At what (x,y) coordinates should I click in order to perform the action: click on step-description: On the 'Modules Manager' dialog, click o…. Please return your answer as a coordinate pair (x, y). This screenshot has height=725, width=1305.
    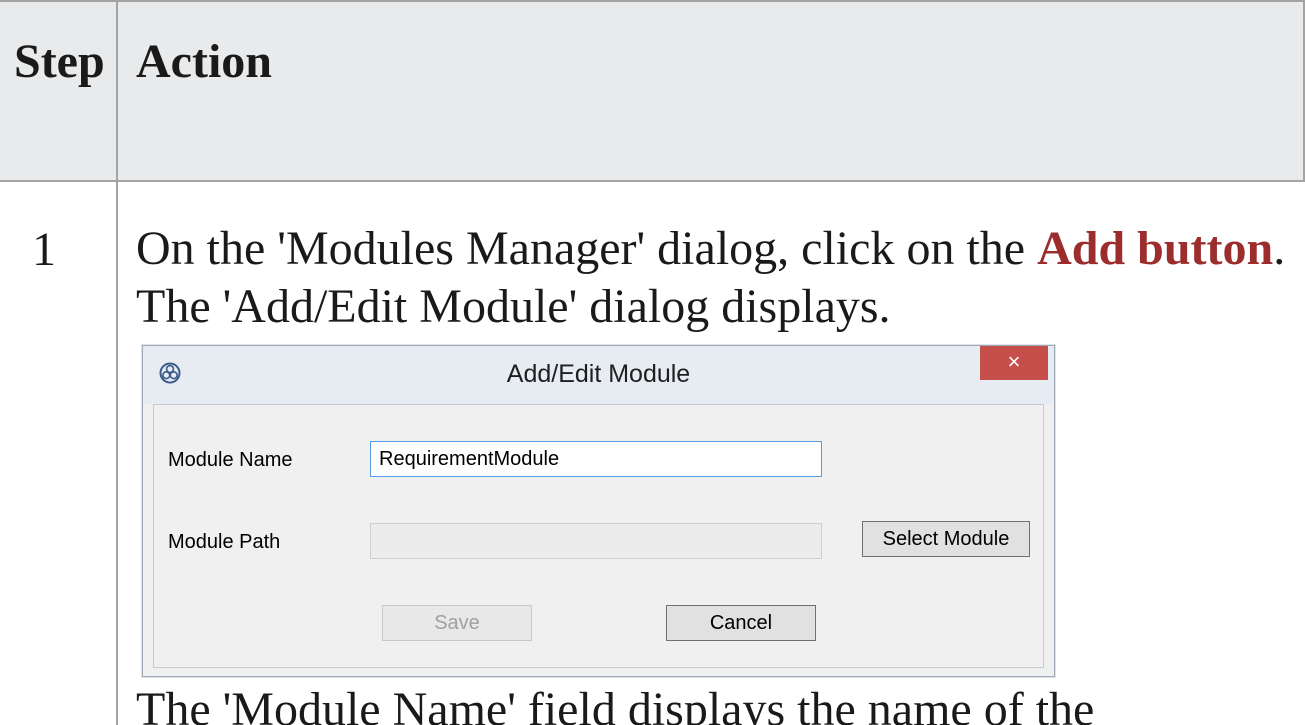
    Looking at the image, I should click on (718, 278).